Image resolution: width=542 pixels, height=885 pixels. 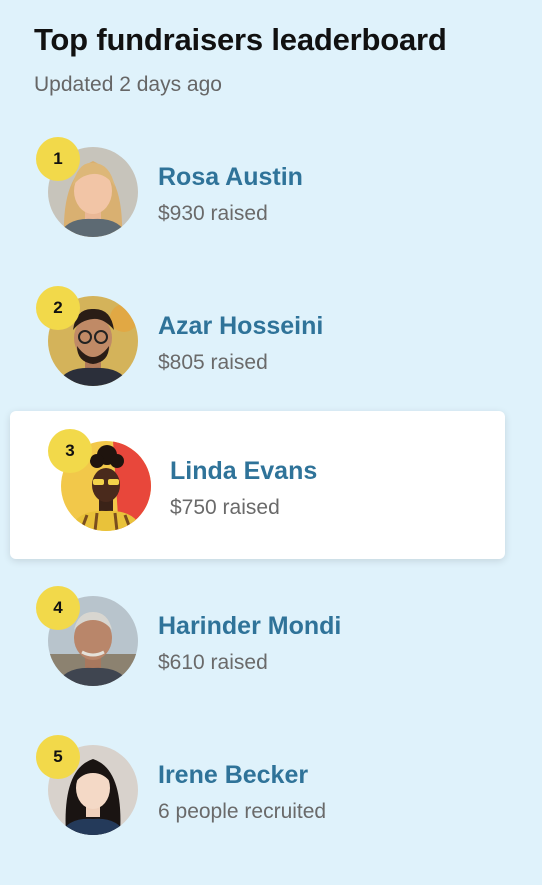 I want to click on last-updated-text: Updated 2 days ago, so click(x=128, y=84).